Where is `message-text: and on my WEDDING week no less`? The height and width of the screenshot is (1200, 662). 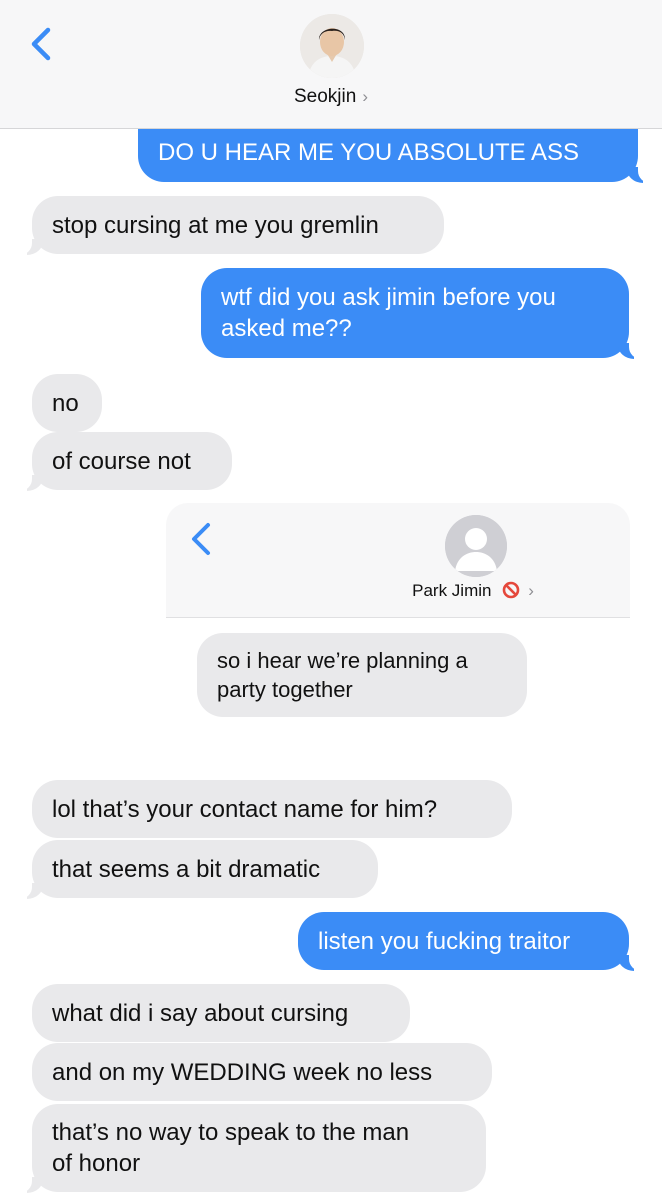
message-text: and on my WEDDING week no less is located at coordinates (242, 1072).